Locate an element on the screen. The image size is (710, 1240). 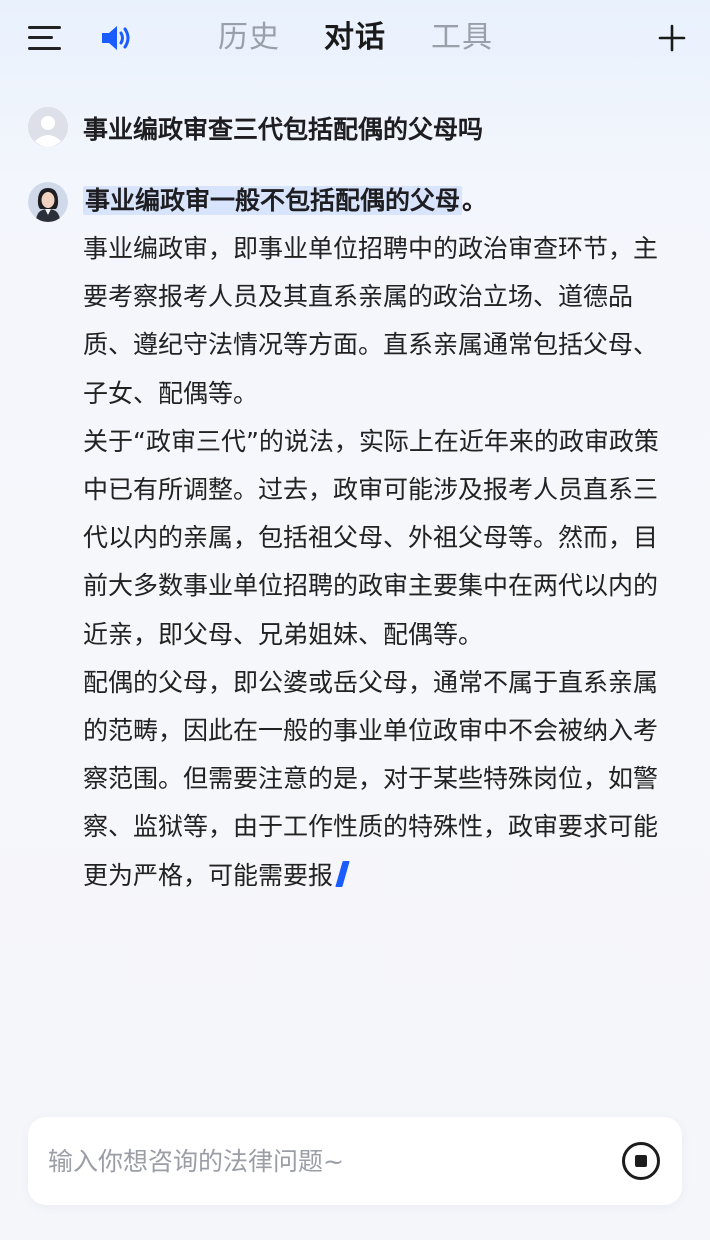
top-navigation-bar: 历史 对话 工具 is located at coordinates (355, 38).